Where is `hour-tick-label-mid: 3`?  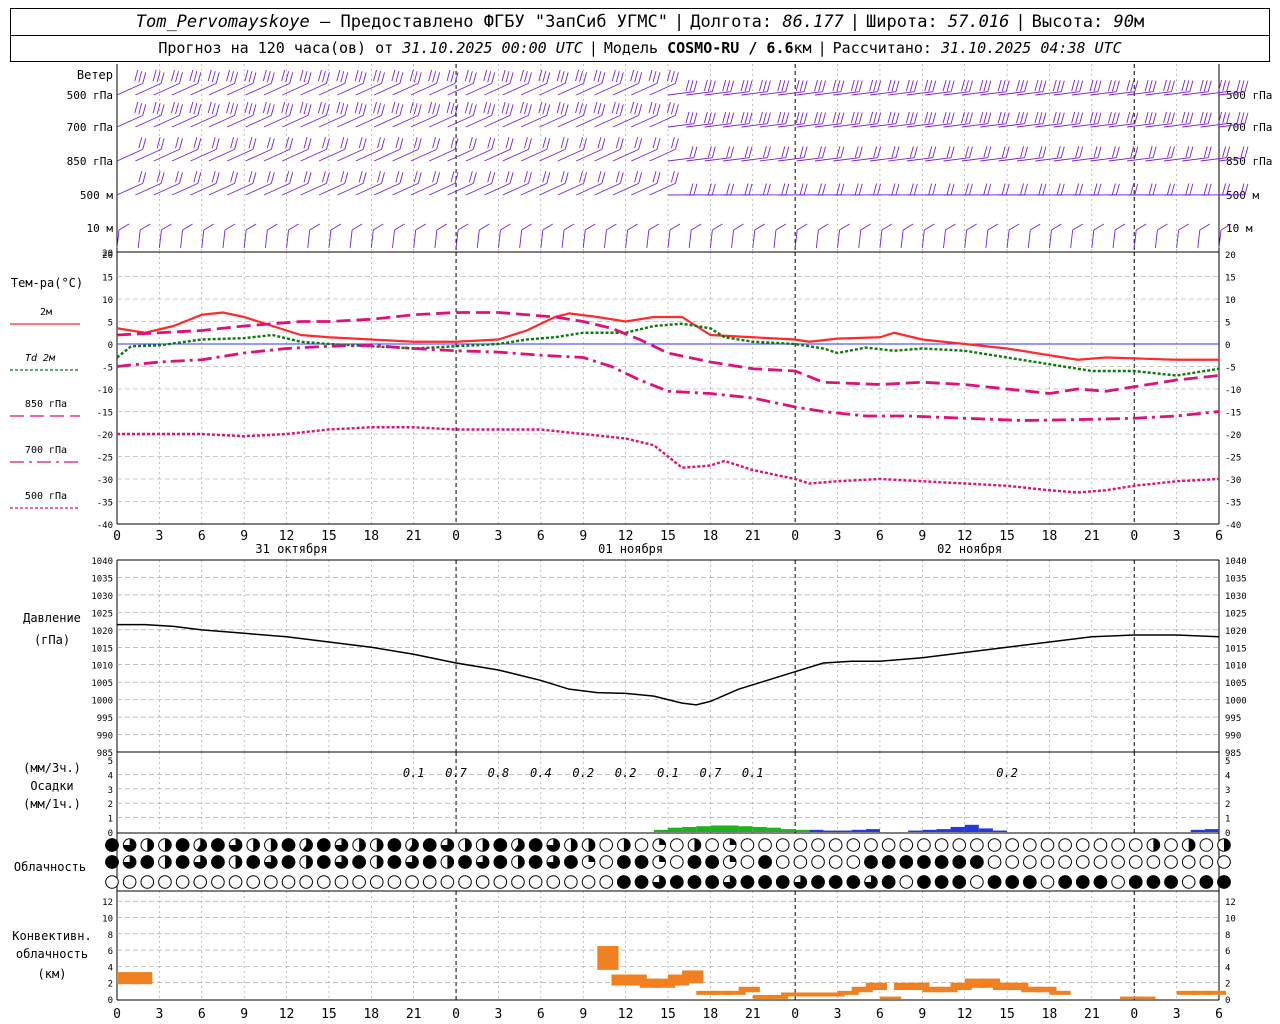
hour-tick-label-mid: 3 is located at coordinates (1177, 536).